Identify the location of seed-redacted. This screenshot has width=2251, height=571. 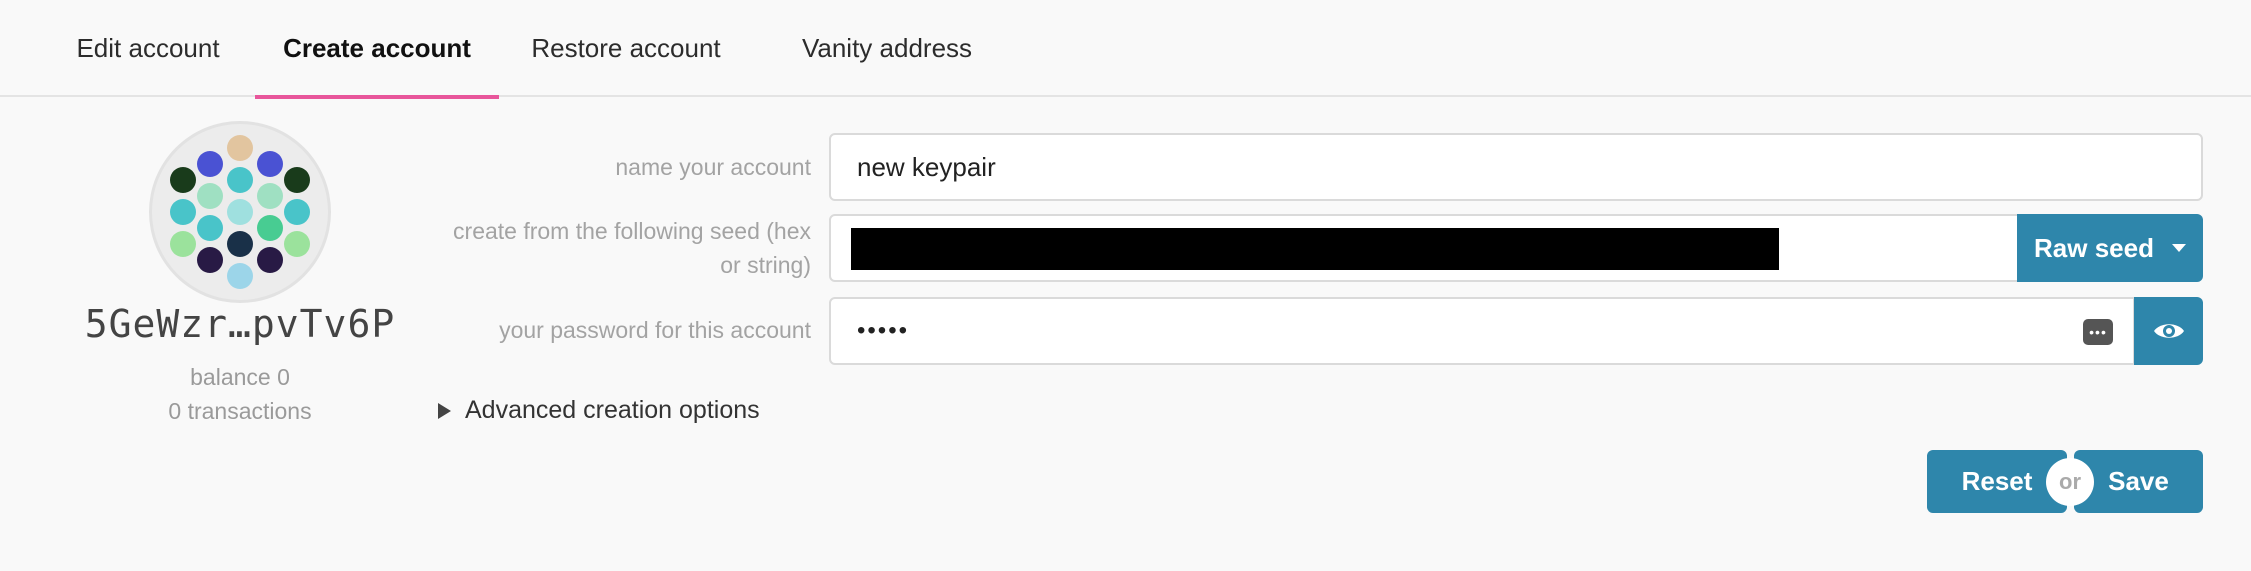
(1315, 249).